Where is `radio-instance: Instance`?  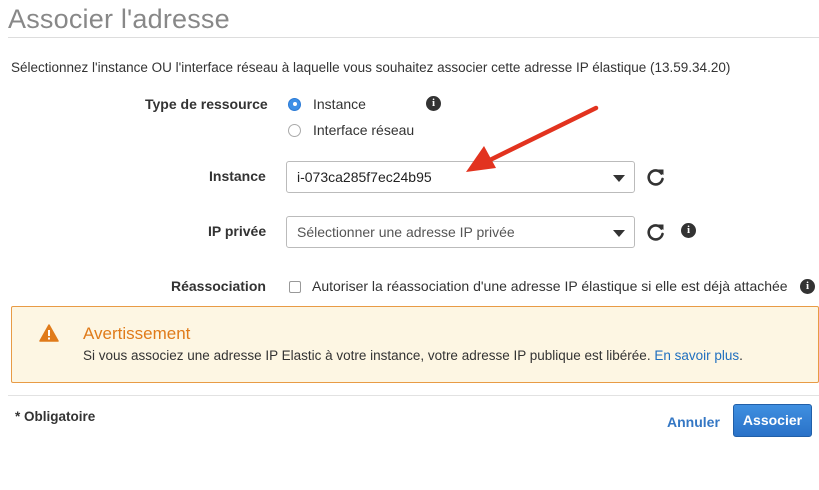 radio-instance: Instance is located at coordinates (327, 104).